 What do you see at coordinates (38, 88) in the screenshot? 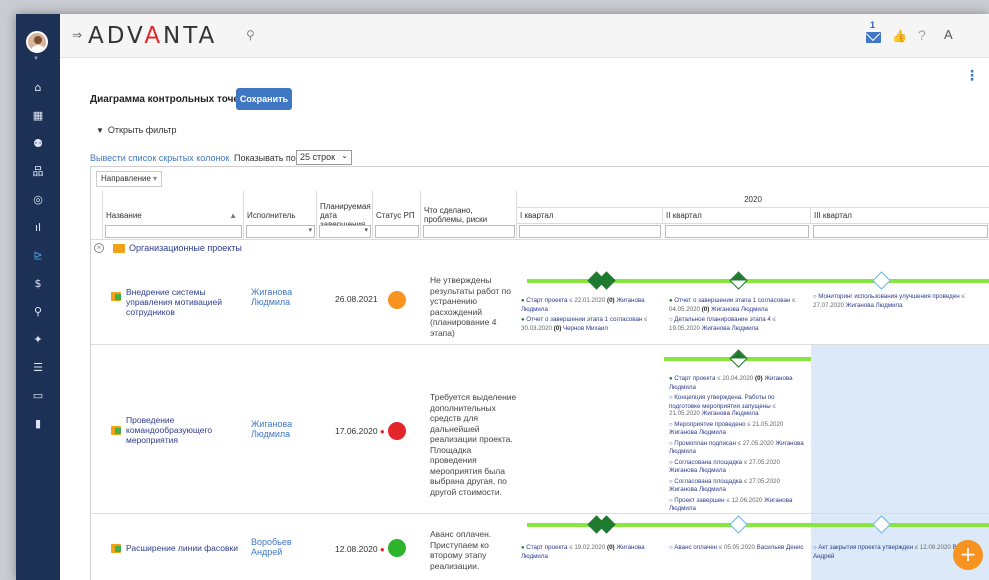
I see `home-icon: ⌂` at bounding box center [38, 88].